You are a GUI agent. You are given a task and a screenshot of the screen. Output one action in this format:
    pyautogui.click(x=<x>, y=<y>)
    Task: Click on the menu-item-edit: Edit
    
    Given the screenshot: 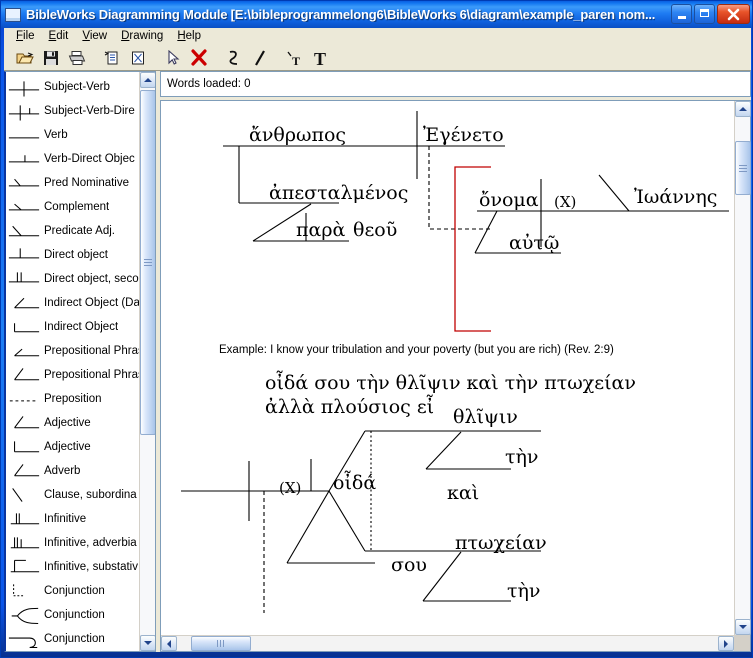 What is the action you would take?
    pyautogui.click(x=59, y=36)
    